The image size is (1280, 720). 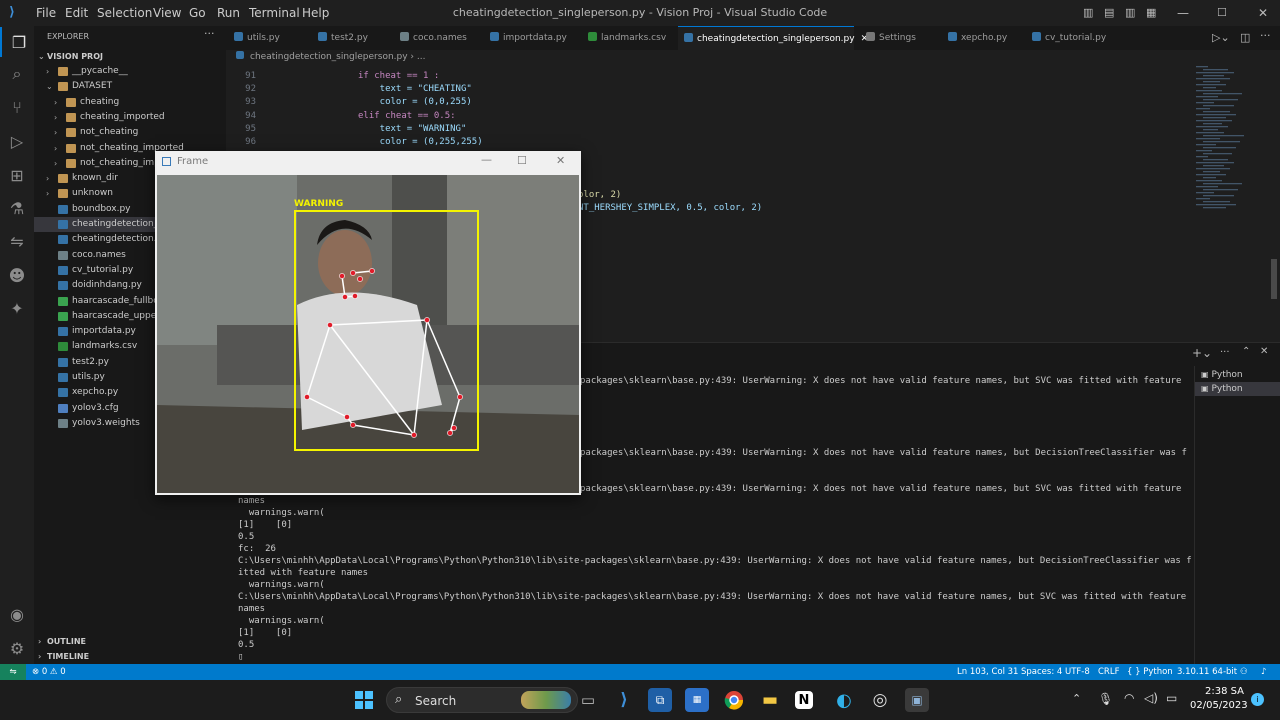 What do you see at coordinates (364, 700) in the screenshot?
I see `start-menu-icon` at bounding box center [364, 700].